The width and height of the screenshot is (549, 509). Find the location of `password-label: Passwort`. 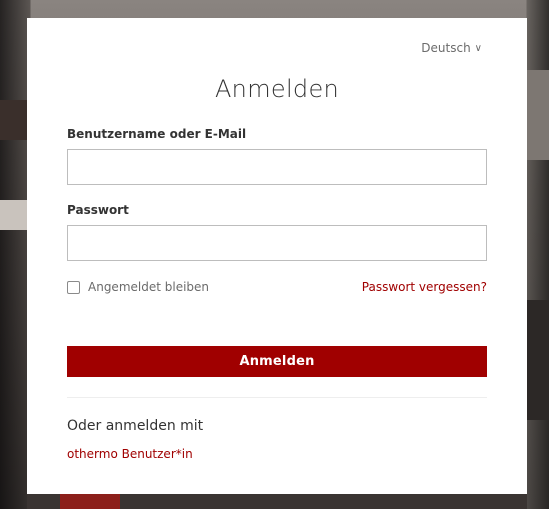

password-label: Passwort is located at coordinates (98, 210).